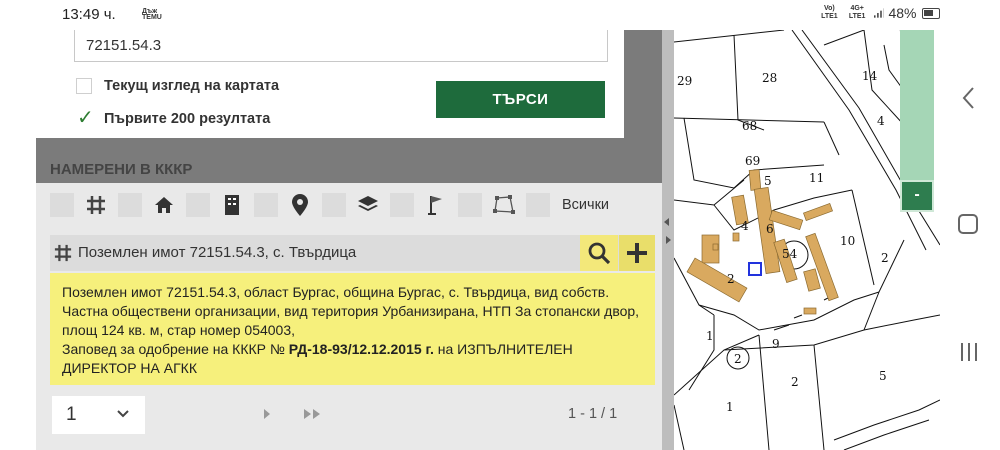 The image size is (1000, 450). Describe the element at coordinates (769, 78) in the screenshot. I see `parcel-label: 28` at that location.